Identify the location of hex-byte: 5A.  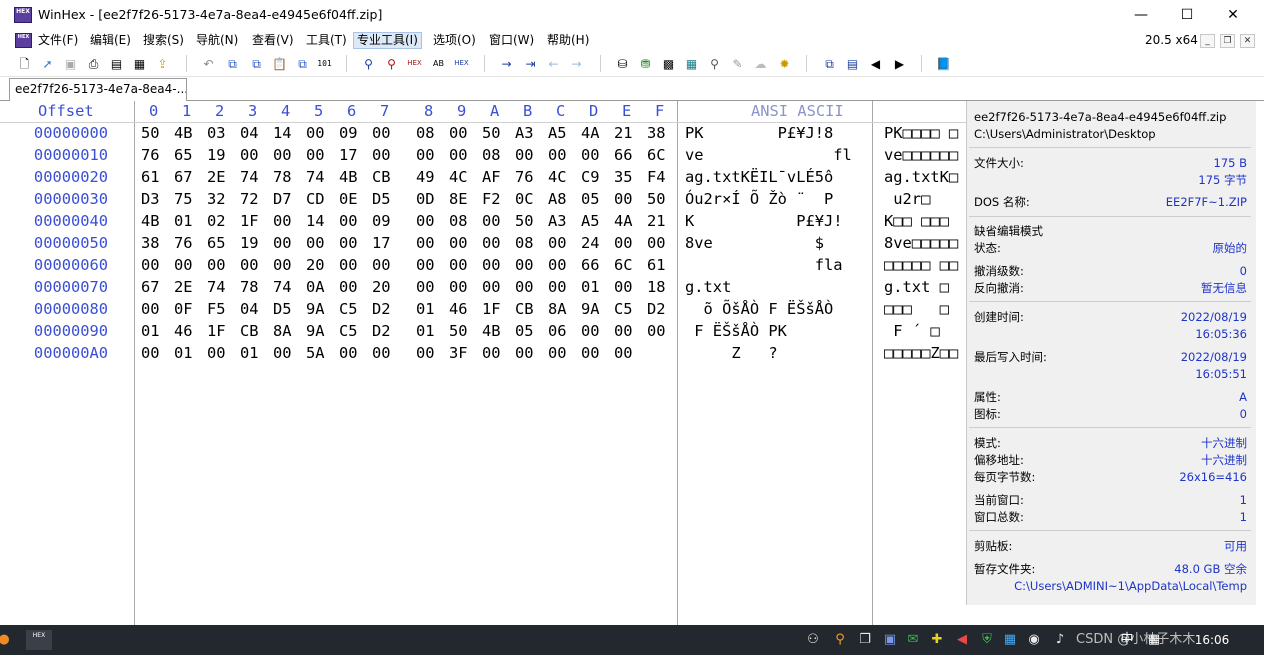
(315, 353).